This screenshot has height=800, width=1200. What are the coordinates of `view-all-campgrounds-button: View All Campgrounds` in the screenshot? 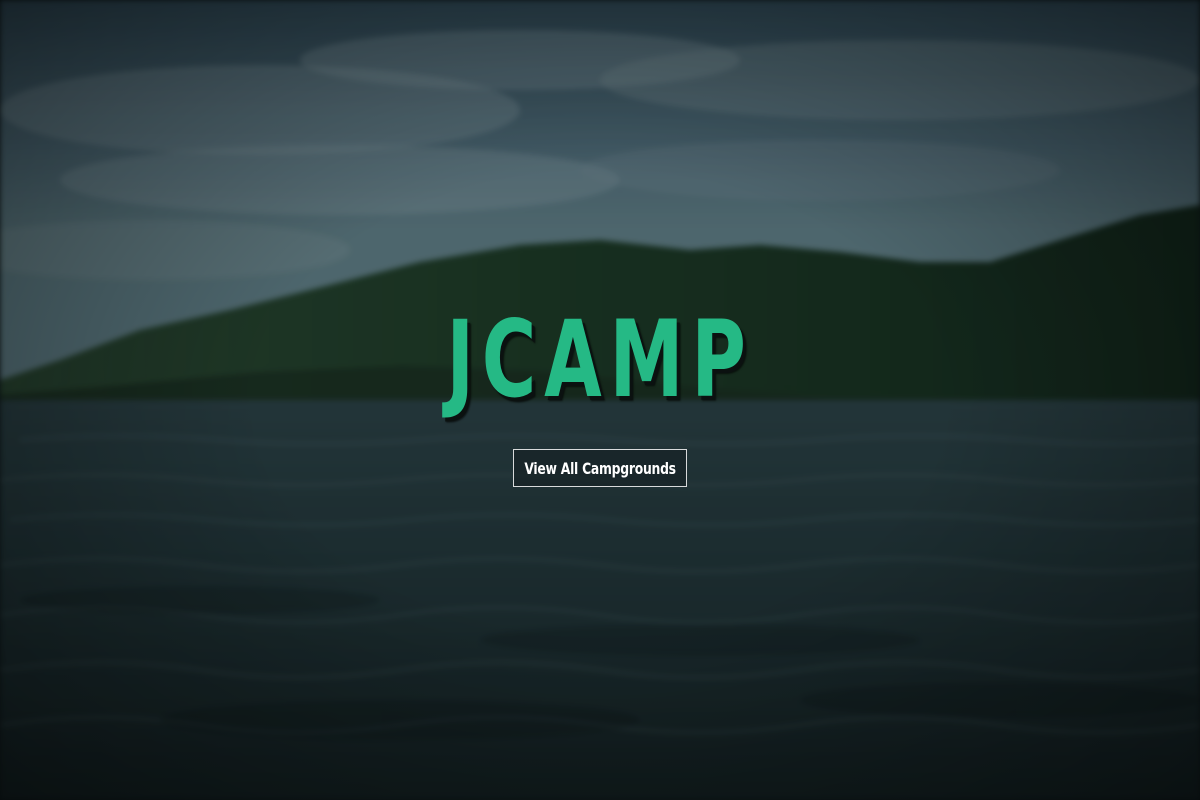 It's located at (600, 468).